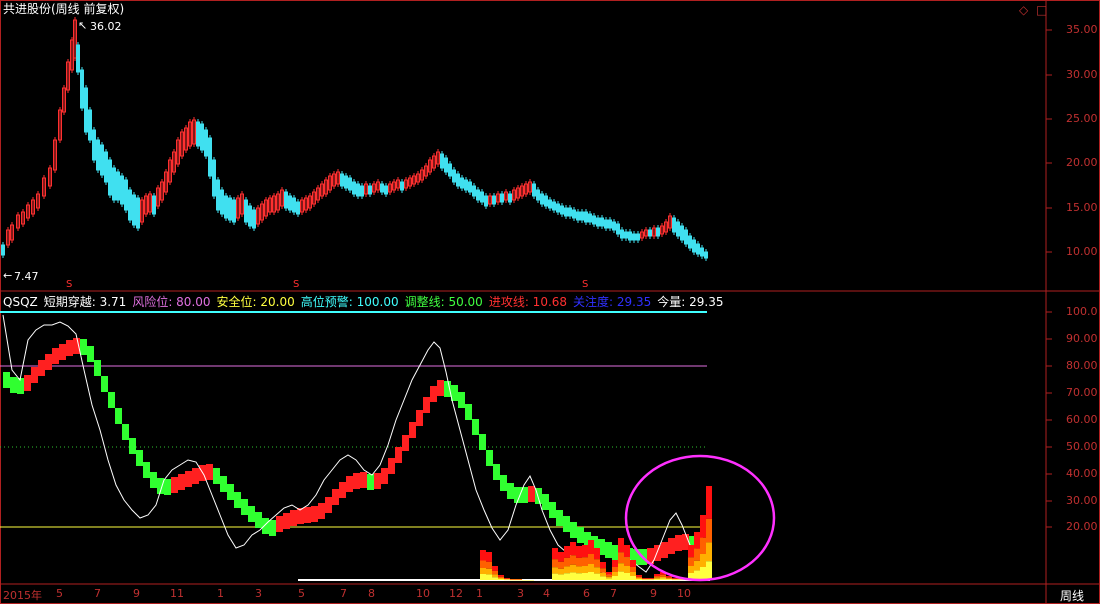 Image resolution: width=1100 pixels, height=604 pixels. What do you see at coordinates (371, 593) in the screenshot?
I see `x-tick: 8` at bounding box center [371, 593].